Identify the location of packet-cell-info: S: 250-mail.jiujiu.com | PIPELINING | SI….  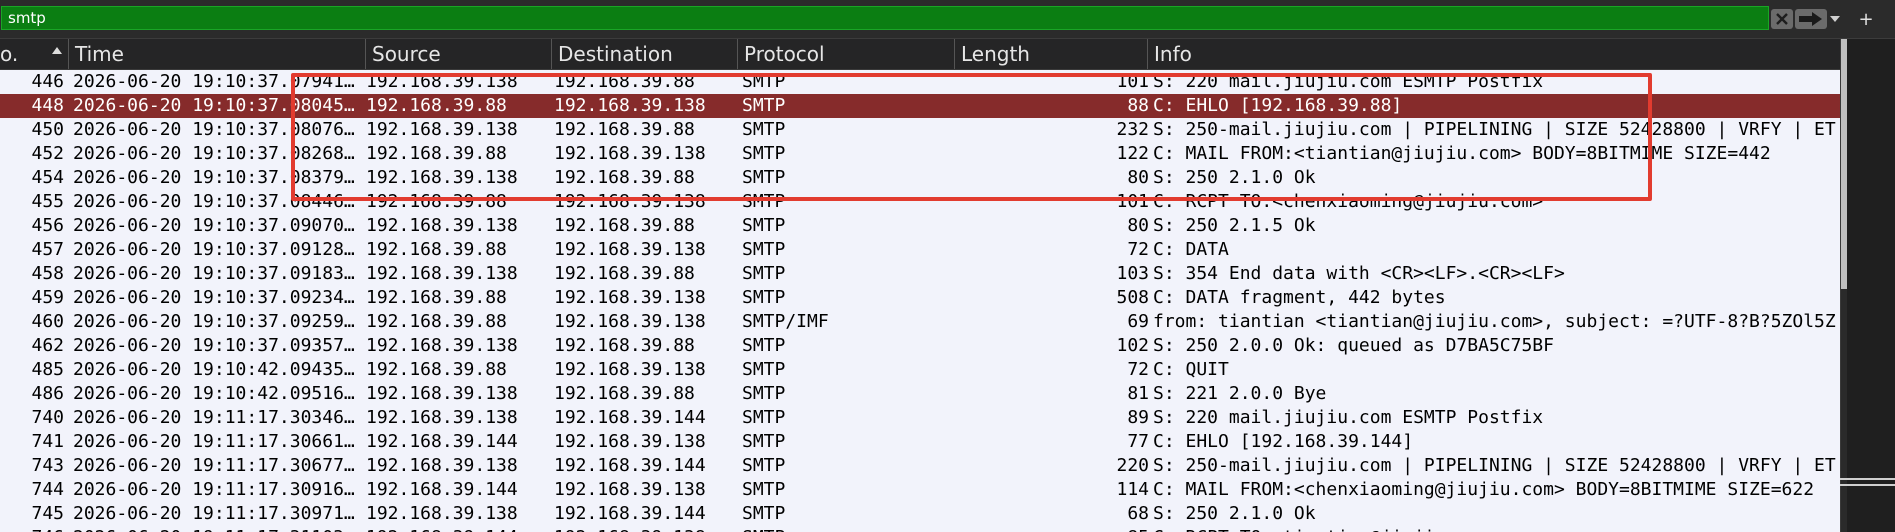
(1494, 129).